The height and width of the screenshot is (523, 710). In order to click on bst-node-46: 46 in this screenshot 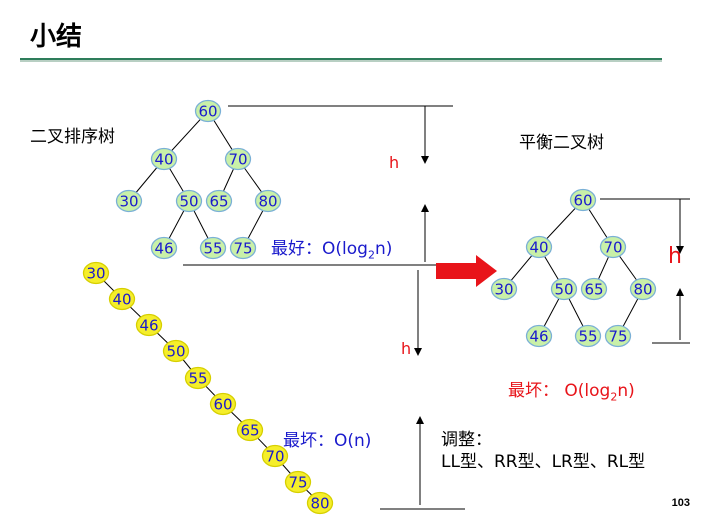, I will do `click(164, 248)`.